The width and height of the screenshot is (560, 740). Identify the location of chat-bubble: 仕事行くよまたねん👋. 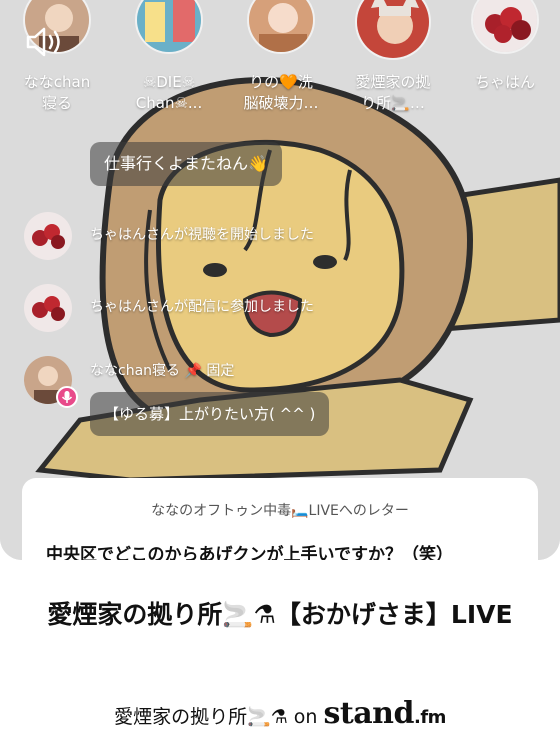
(186, 164).